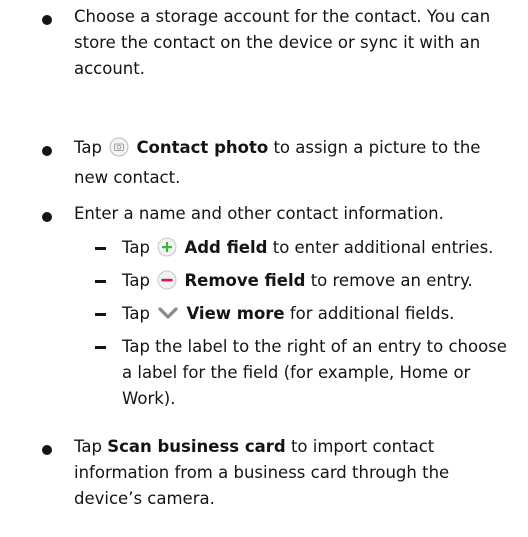  What do you see at coordinates (383, 247) in the screenshot?
I see `item-text: to enter additional entries.` at bounding box center [383, 247].